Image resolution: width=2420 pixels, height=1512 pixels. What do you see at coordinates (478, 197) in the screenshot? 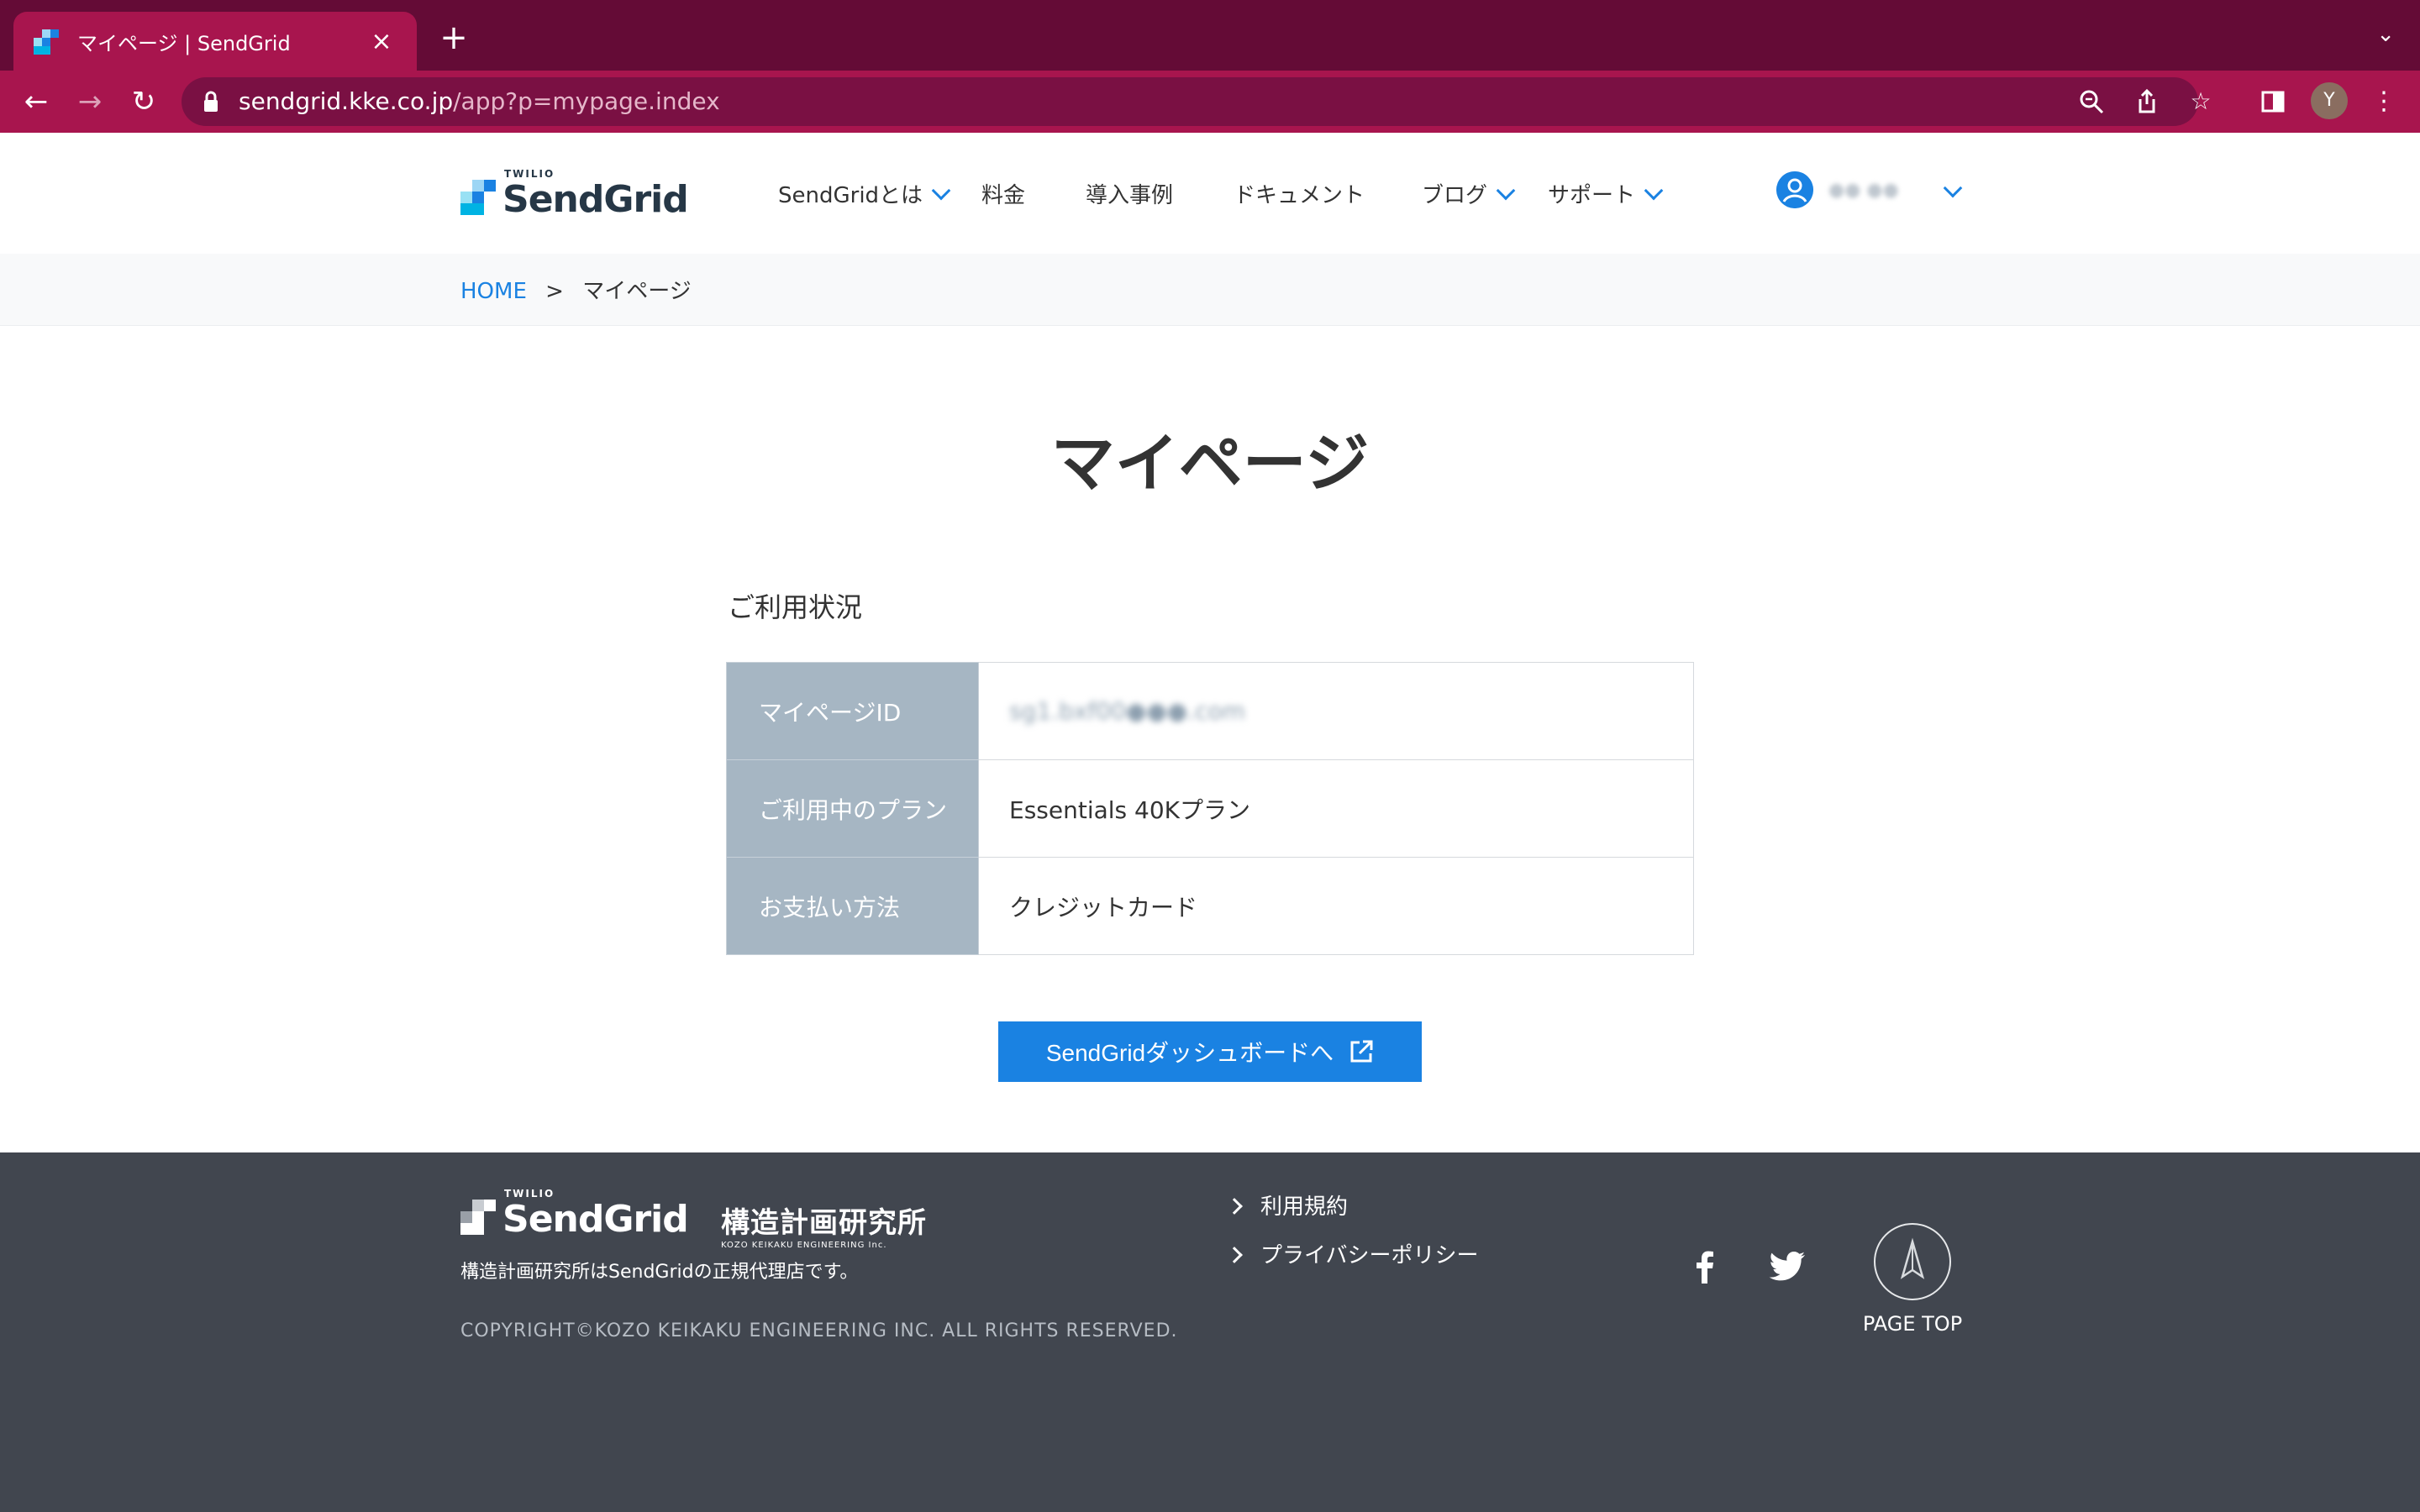
I see `sendgrid-mark-icon` at bounding box center [478, 197].